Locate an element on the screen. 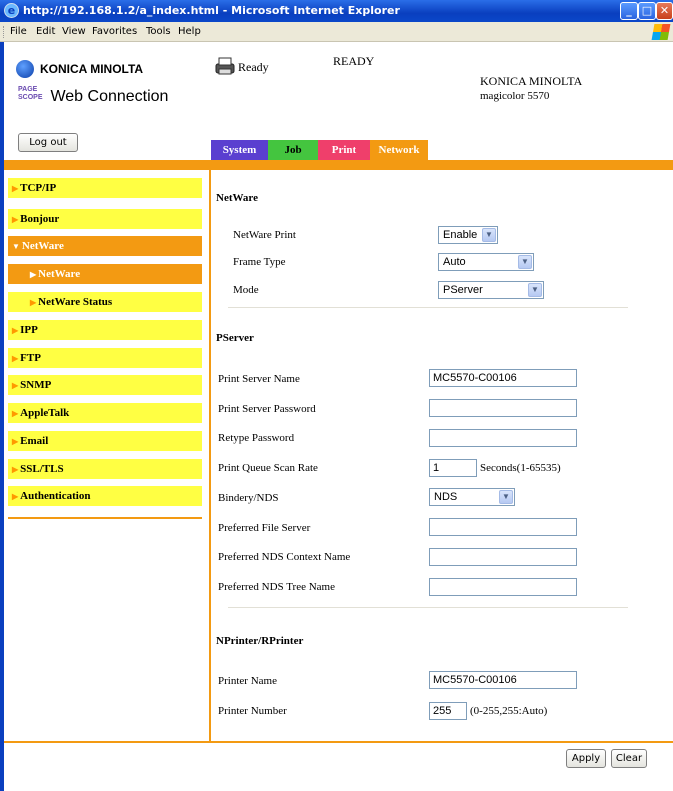 Image resolution: width=673 pixels, height=791 pixels. netware-print-value: Enable is located at coordinates (460, 235).